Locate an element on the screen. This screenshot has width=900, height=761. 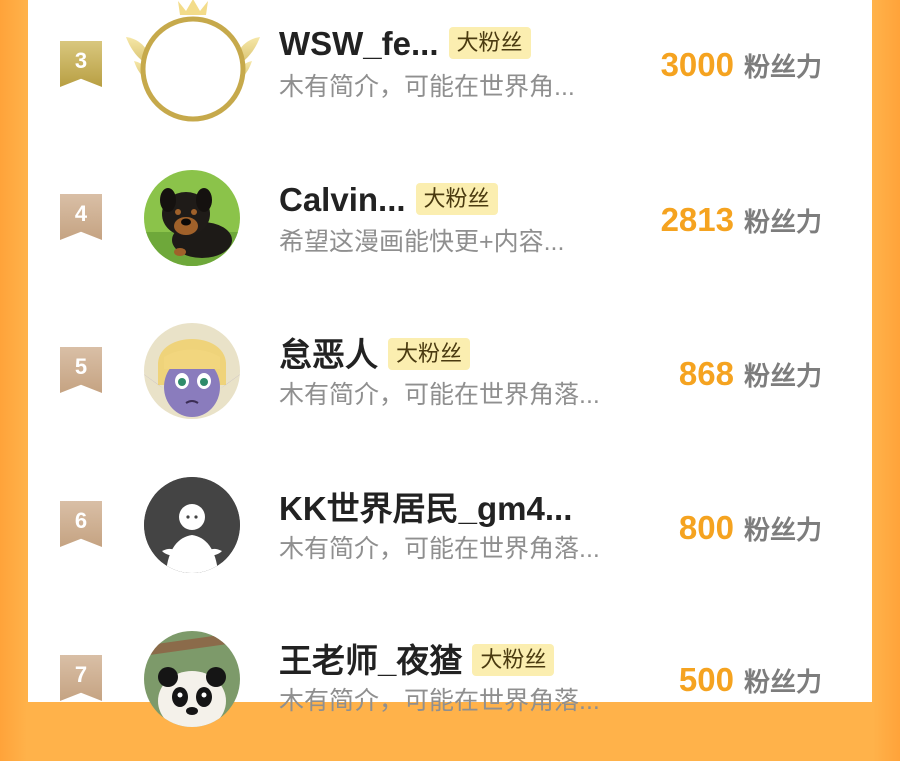
panda-avatar is located at coordinates (192, 679).